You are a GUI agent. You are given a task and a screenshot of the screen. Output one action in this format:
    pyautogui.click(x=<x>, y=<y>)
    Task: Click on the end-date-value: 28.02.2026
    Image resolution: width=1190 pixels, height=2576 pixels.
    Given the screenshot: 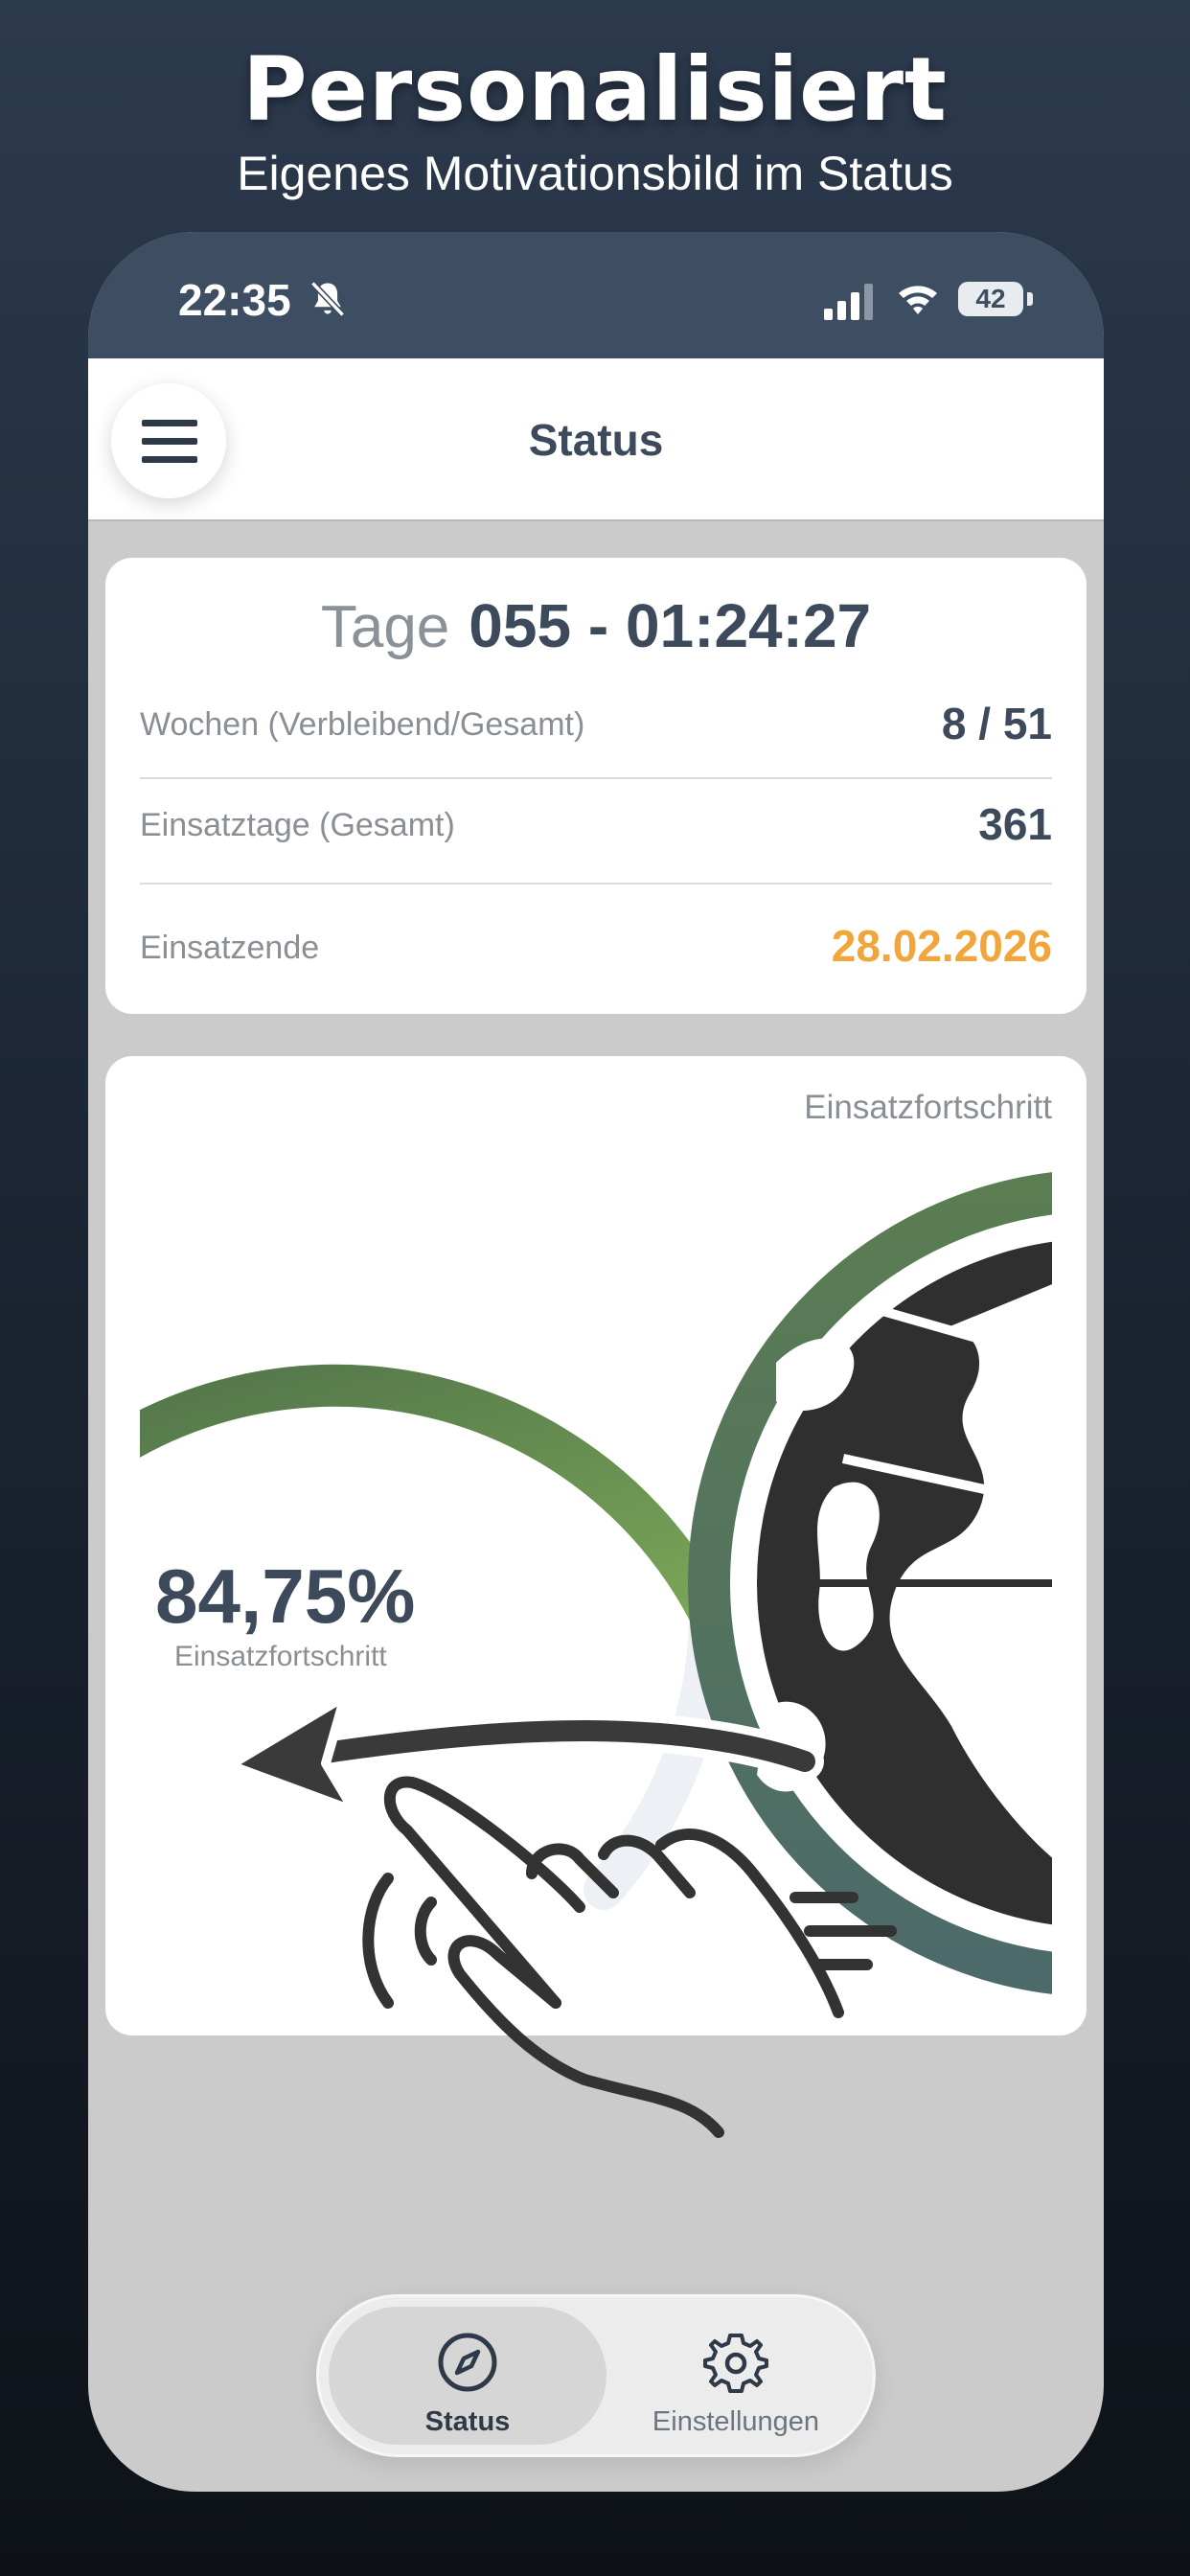 What is the action you would take?
    pyautogui.click(x=942, y=946)
    